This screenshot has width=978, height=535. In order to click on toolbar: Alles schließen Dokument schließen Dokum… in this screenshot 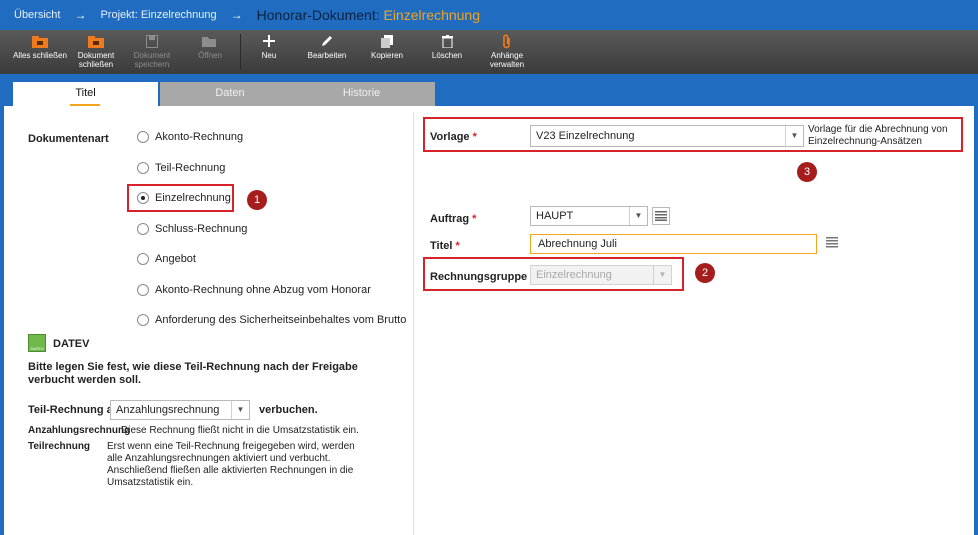, I will do `click(489, 52)`.